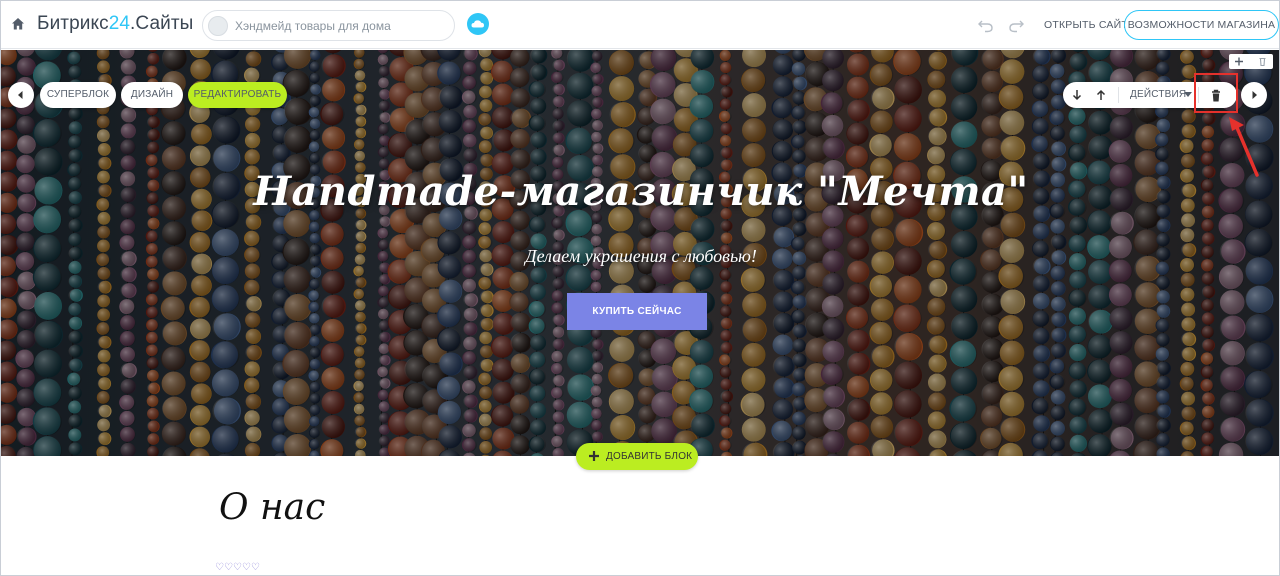  What do you see at coordinates (18, 24) in the screenshot?
I see `home-icon` at bounding box center [18, 24].